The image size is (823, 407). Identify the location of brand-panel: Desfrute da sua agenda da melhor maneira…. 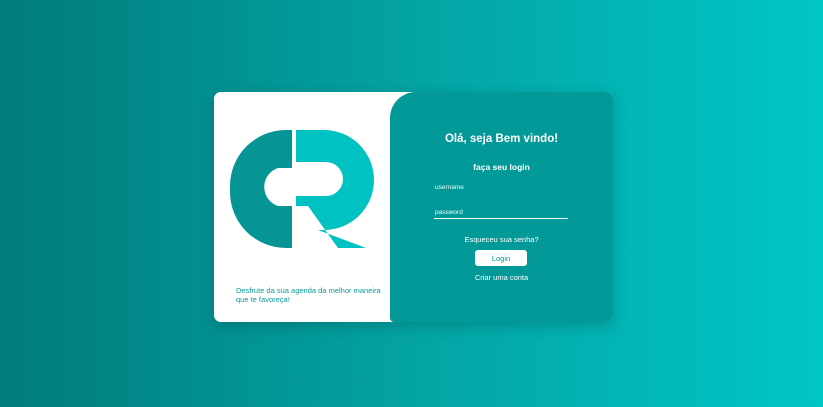
(304, 207).